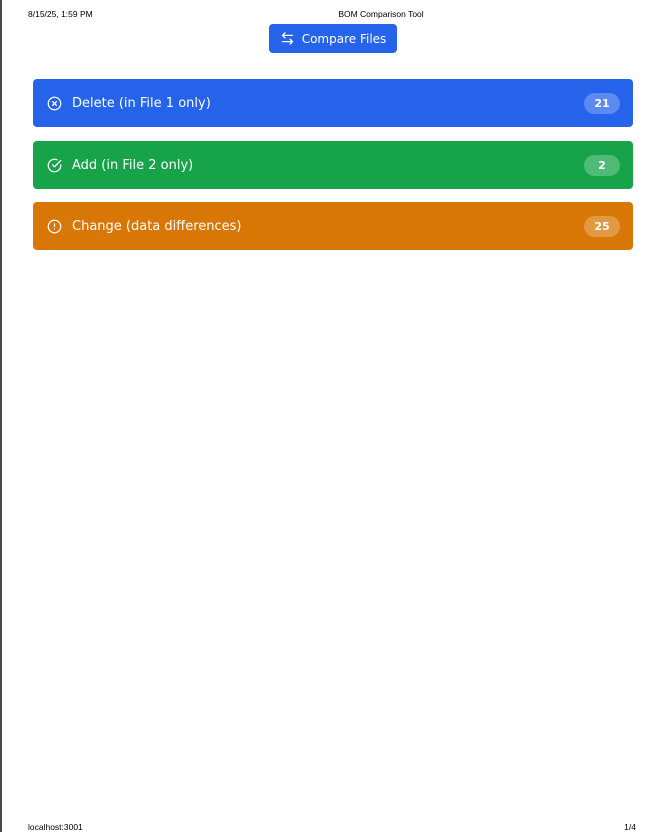 This screenshot has height=832, width=662. What do you see at coordinates (54, 226) in the screenshot?
I see `alert-circle-icon` at bounding box center [54, 226].